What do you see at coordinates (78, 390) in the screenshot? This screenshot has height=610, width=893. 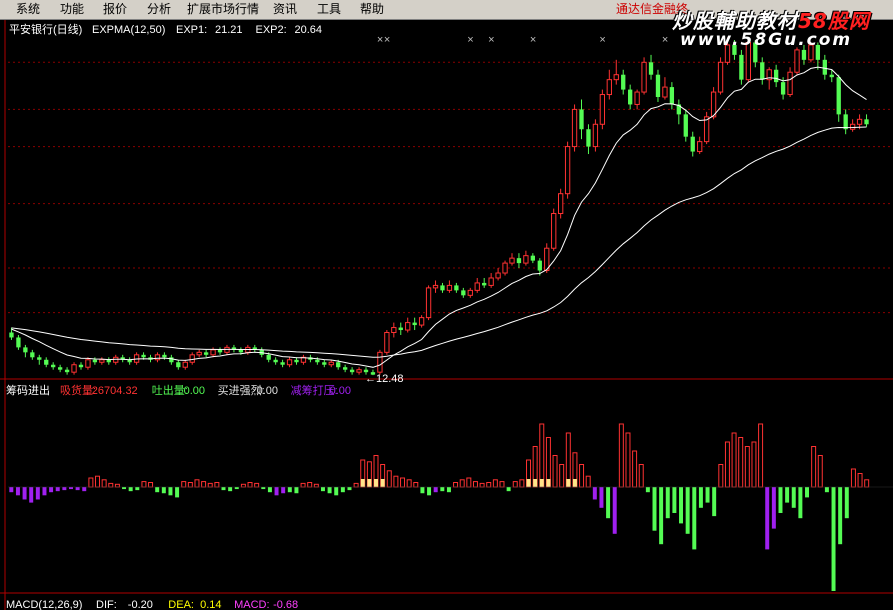 I see `volume-legend-label: 吸货量:` at bounding box center [78, 390].